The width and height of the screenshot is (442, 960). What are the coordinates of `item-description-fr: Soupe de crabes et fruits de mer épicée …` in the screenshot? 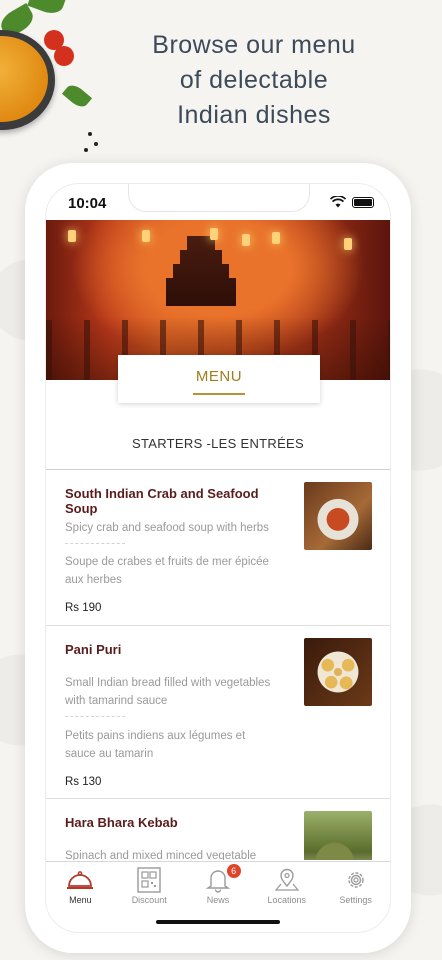 It's located at (167, 571).